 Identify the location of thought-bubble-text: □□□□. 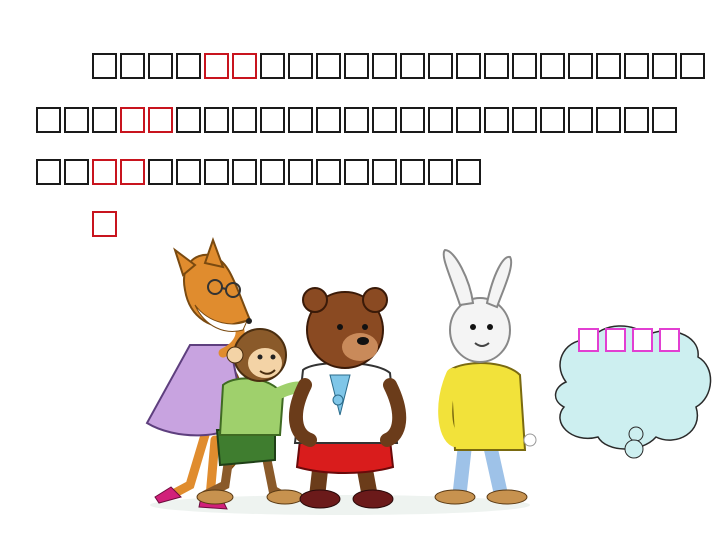
(638, 342).